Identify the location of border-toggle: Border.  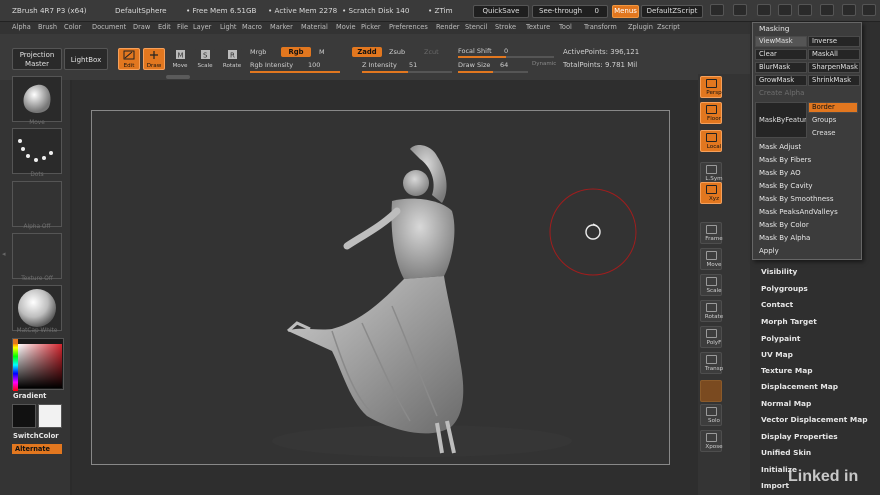
(833, 107).